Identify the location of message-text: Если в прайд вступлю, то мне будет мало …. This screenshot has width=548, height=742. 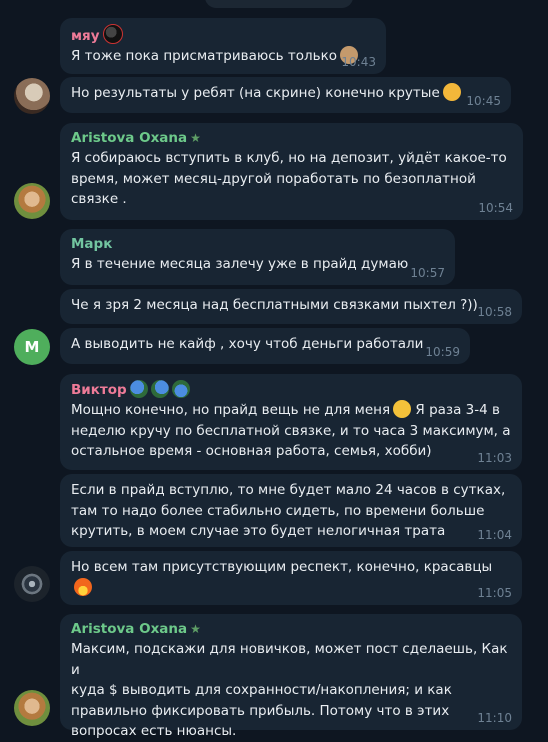
(288, 510).